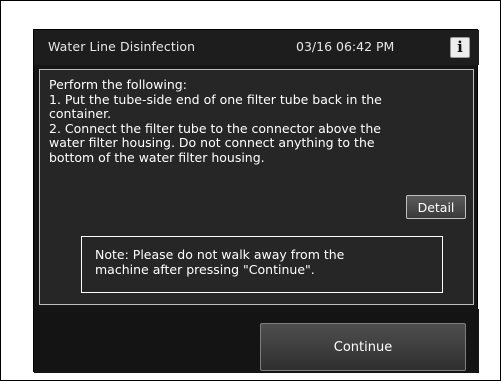  I want to click on bottom-bar: Continue, so click(256, 341).